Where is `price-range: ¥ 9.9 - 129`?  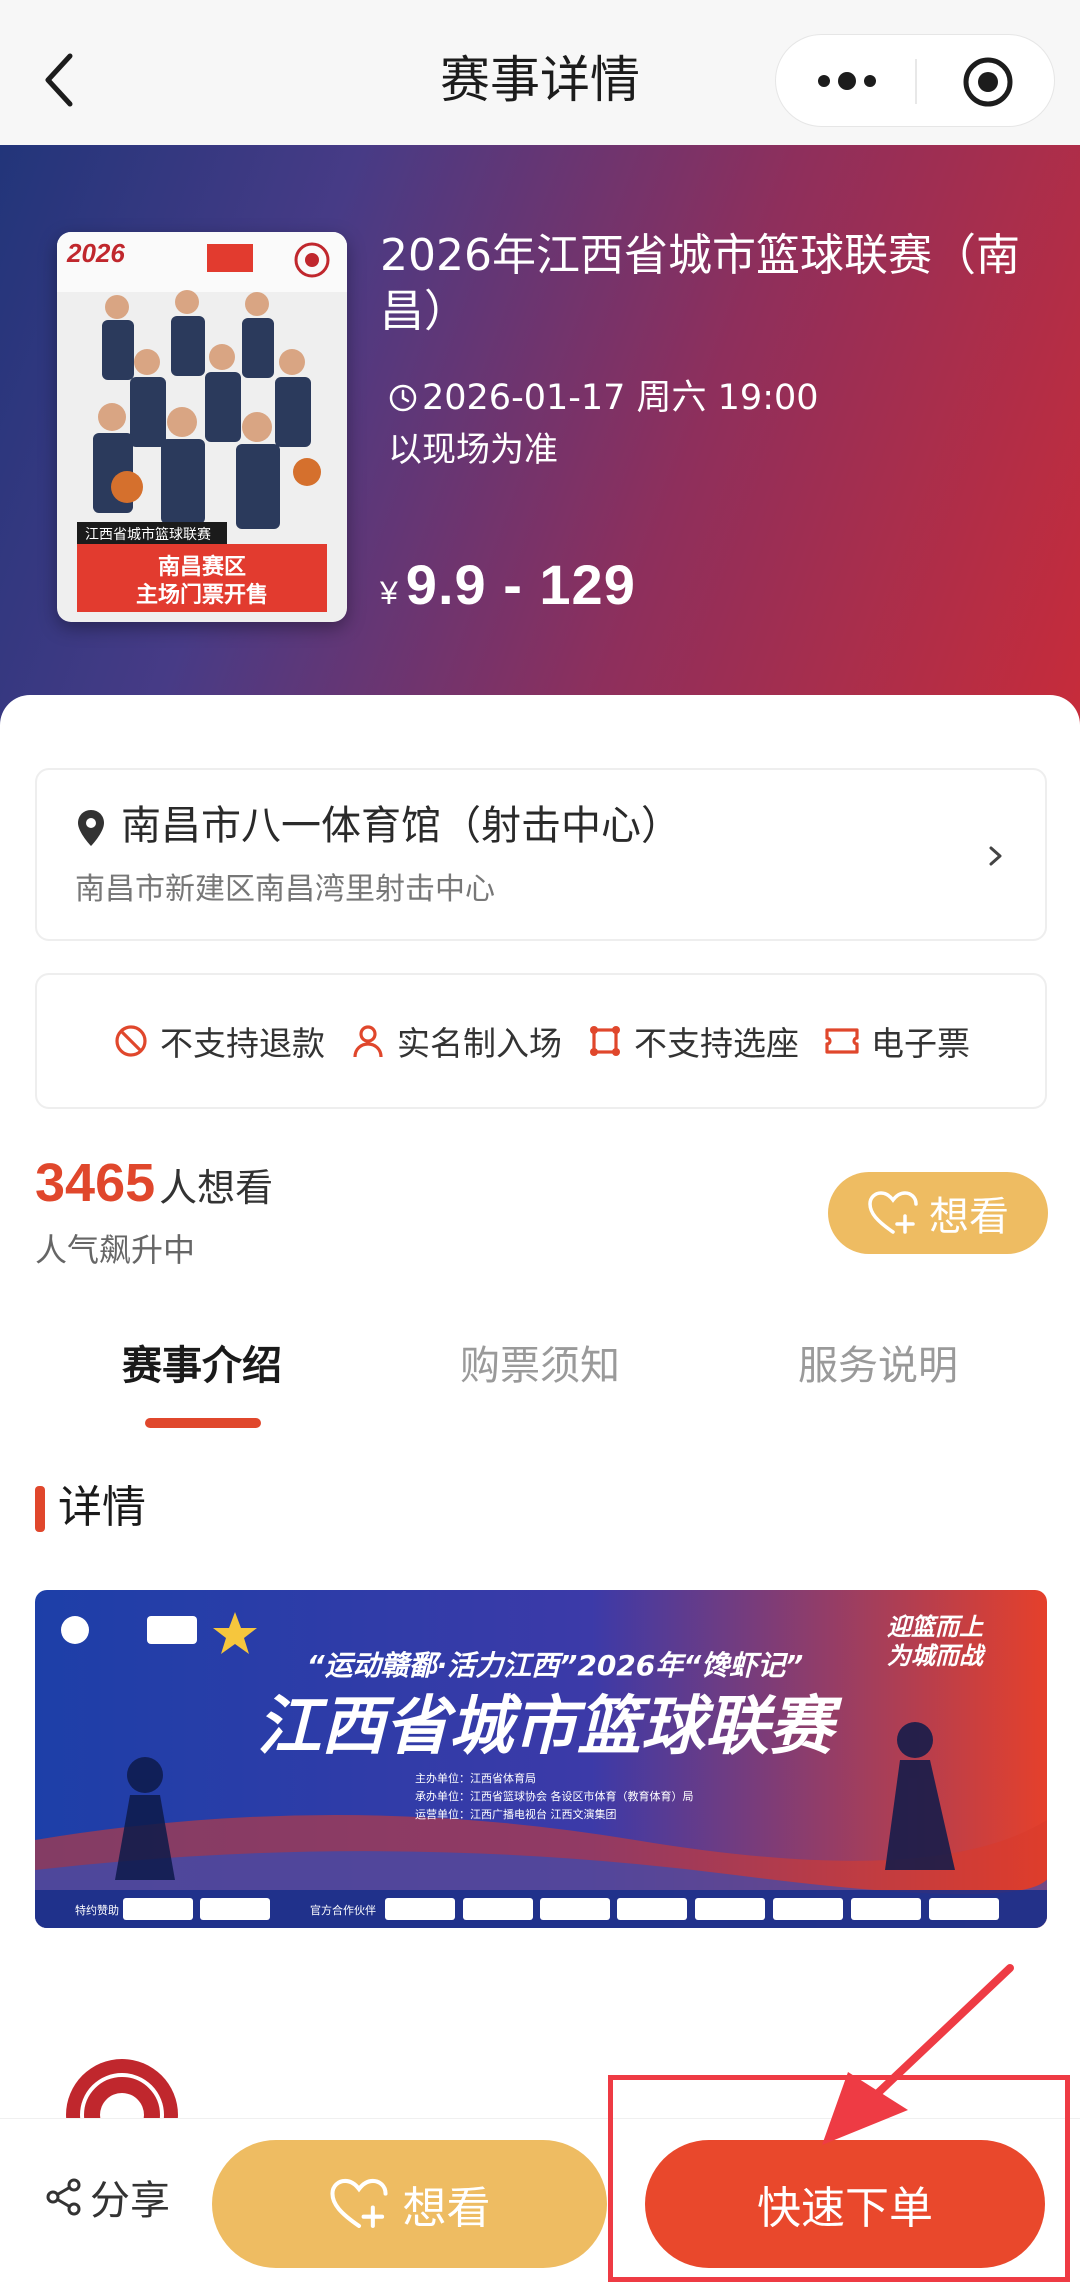 price-range: ¥ 9.9 - 129 is located at coordinates (508, 584).